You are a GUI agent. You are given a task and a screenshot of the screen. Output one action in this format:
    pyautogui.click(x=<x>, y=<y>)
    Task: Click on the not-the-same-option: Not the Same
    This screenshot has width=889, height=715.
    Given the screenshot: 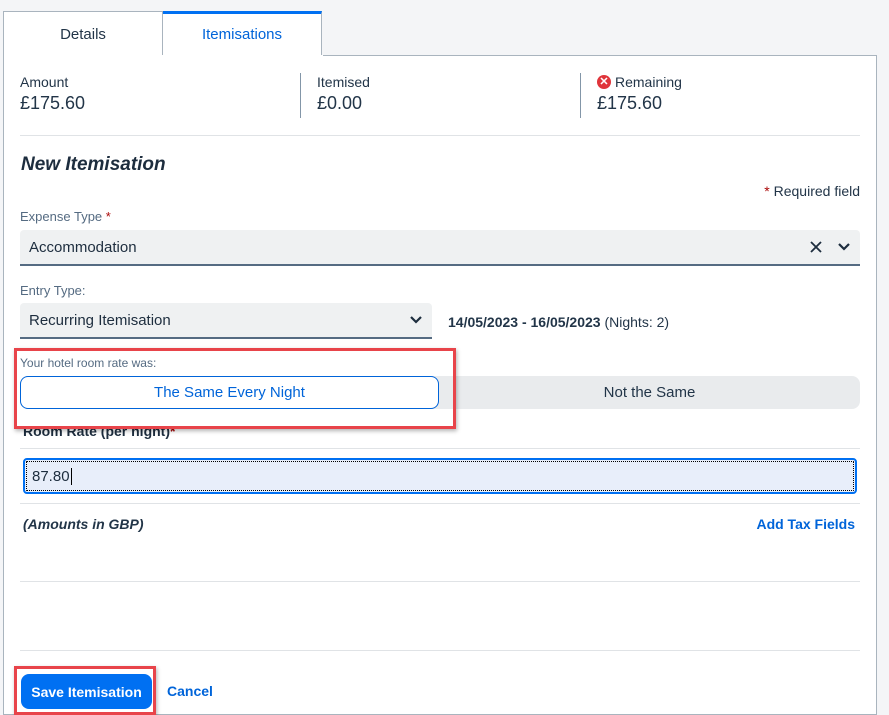 What is the action you would take?
    pyautogui.click(x=649, y=392)
    